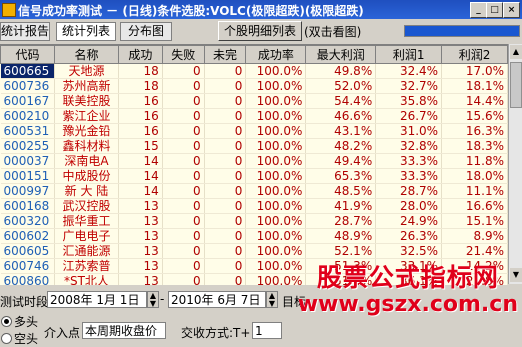 The width and height of the screenshot is (522, 347). I want to click on table-row: 600168 武汉控股 13 0 0 100.0% 41.9% 28.0% 16.6%, so click(254, 206).